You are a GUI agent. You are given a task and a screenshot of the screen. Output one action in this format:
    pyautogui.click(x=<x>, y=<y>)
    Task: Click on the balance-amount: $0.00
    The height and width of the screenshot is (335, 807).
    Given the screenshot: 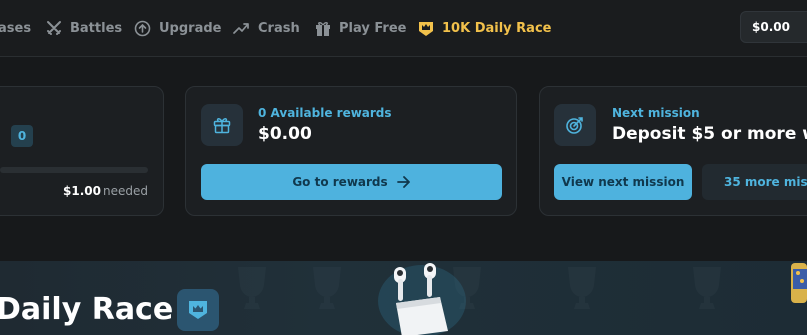 What is the action you would take?
    pyautogui.click(x=771, y=27)
    